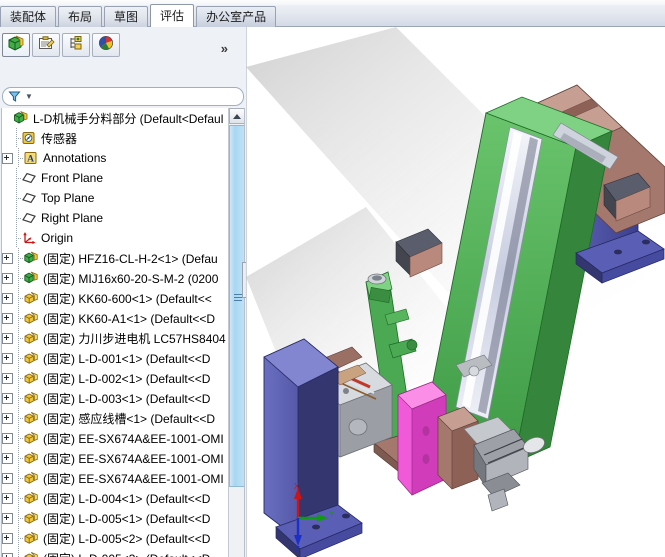 The image size is (665, 557). Describe the element at coordinates (127, 378) in the screenshot. I see `tree-row-label: (固定) L-D-002<1> (Default<<D` at that location.